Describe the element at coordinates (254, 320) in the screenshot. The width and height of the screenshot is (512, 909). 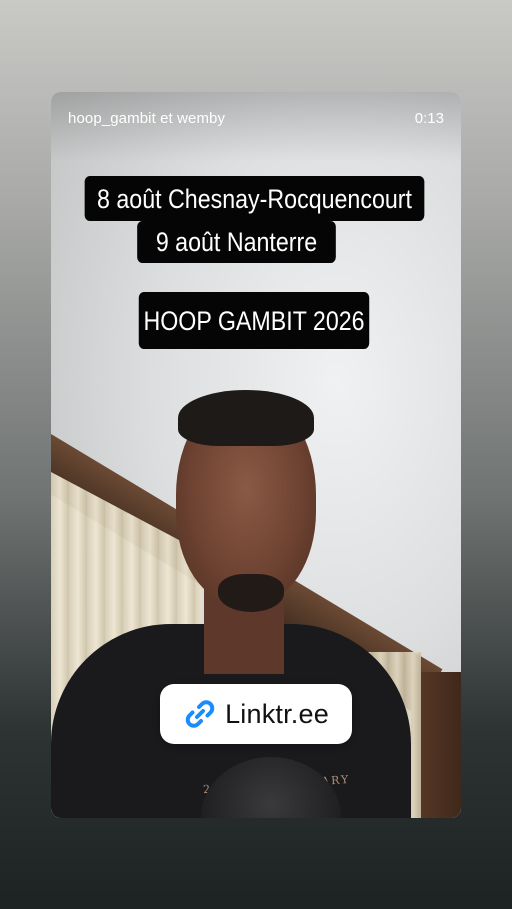
I see `caption-event-title: HOOP GAMBIT 2026` at that location.